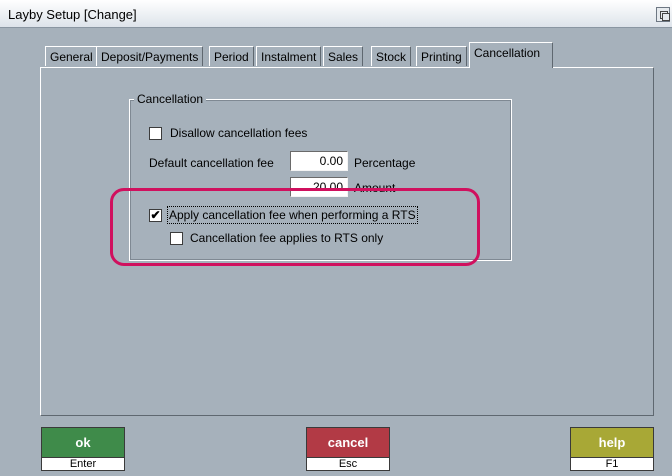  What do you see at coordinates (289, 56) in the screenshot?
I see `tab-instalment: Instalment` at bounding box center [289, 56].